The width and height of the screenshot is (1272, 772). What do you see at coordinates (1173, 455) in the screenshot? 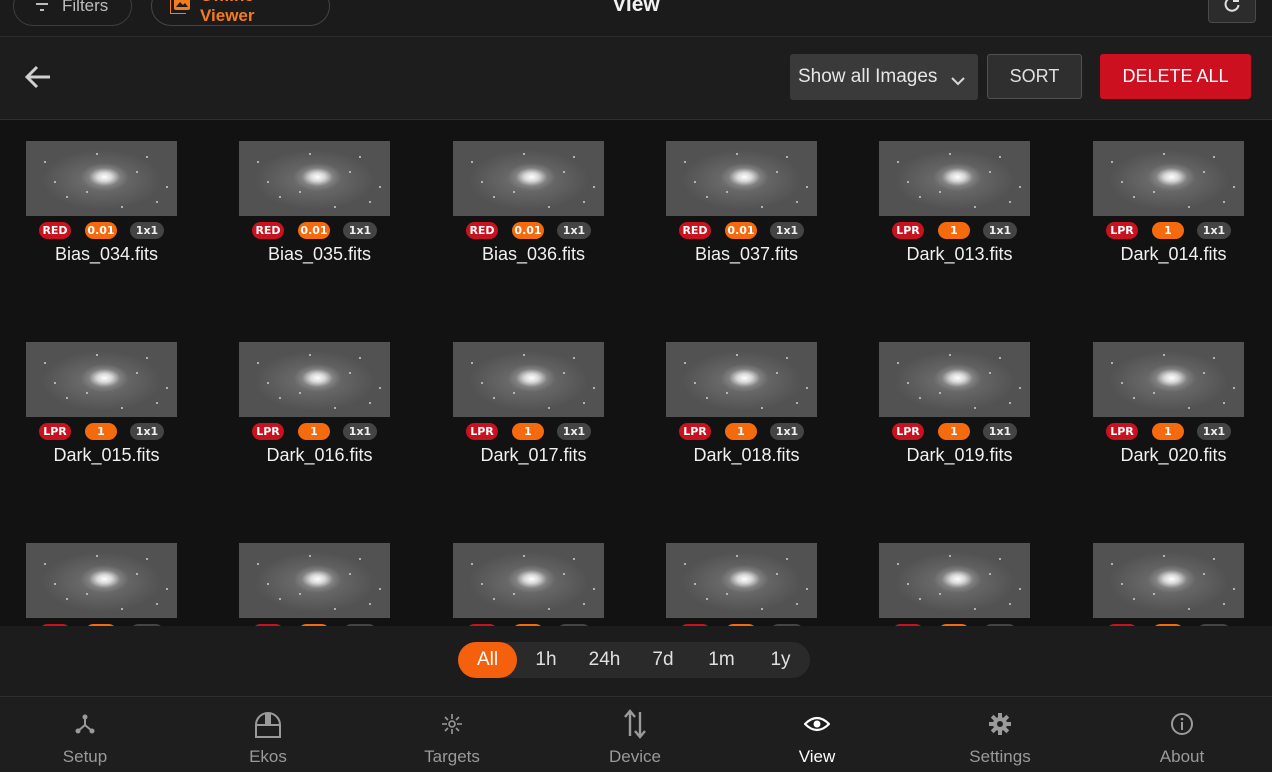
I see `image-filename: Dark_020.fits` at bounding box center [1173, 455].